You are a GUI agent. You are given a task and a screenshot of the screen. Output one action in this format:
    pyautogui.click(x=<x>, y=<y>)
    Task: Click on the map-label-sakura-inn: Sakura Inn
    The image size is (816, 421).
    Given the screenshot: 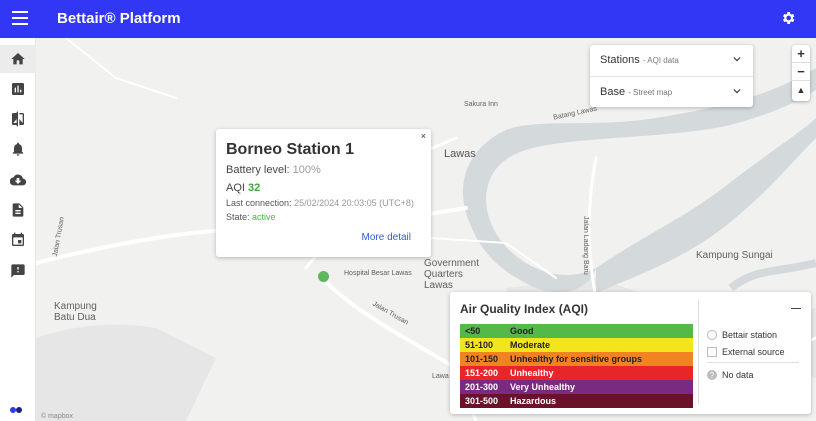 What is the action you would take?
    pyautogui.click(x=481, y=104)
    